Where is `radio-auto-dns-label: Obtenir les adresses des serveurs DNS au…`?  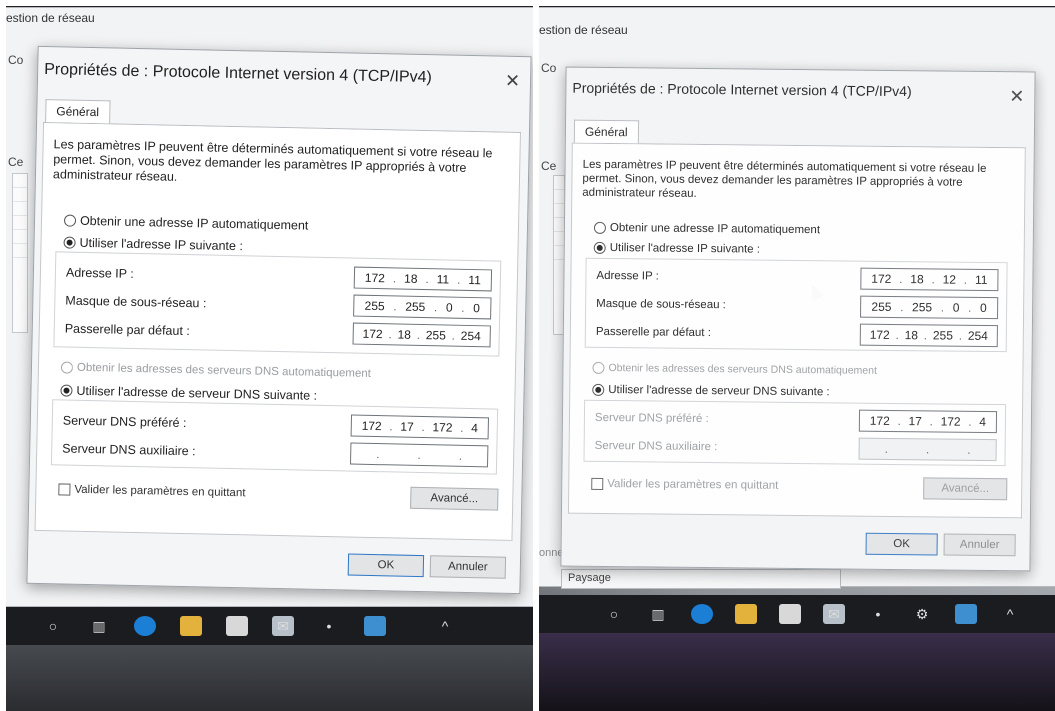 radio-auto-dns-label: Obtenir les adresses des serveurs DNS au… is located at coordinates (742, 369).